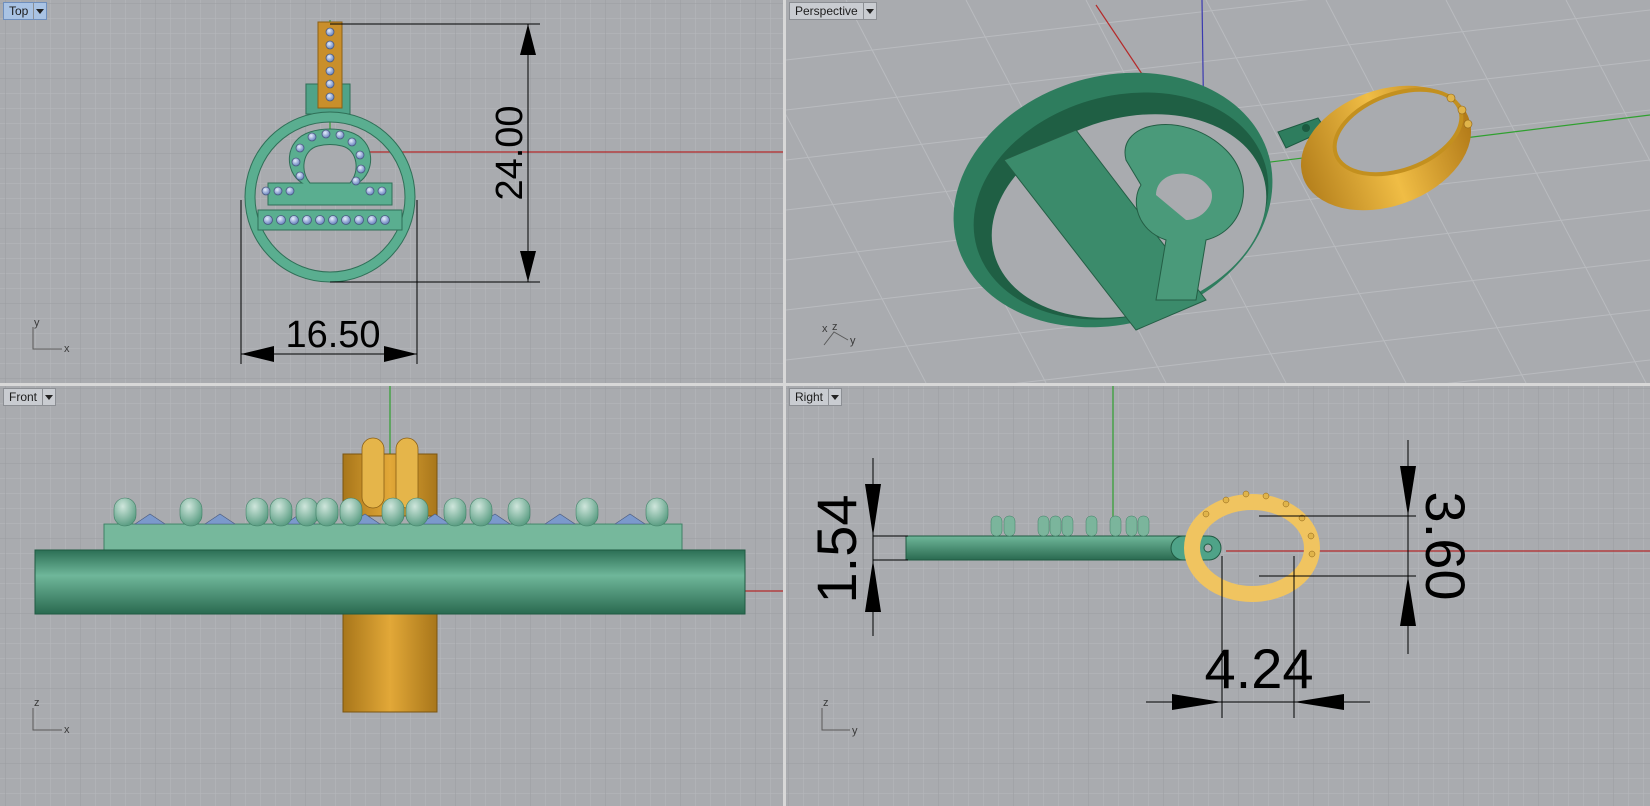 This screenshot has width=1650, height=806. What do you see at coordinates (23, 397) in the screenshot?
I see `viewport-name: Front` at bounding box center [23, 397].